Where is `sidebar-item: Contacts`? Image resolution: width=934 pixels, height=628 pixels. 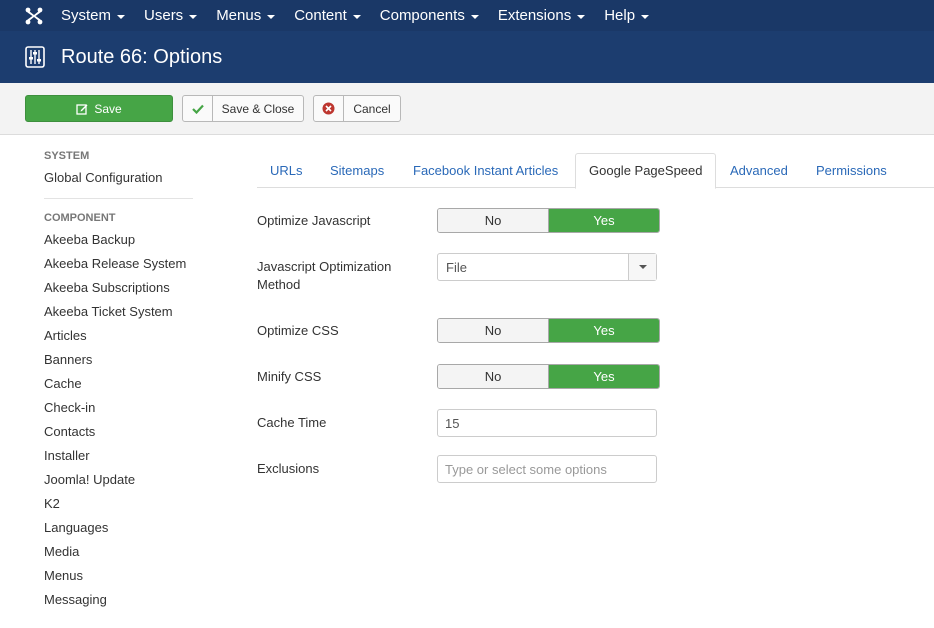
sidebar-item: Contacts is located at coordinates (119, 432).